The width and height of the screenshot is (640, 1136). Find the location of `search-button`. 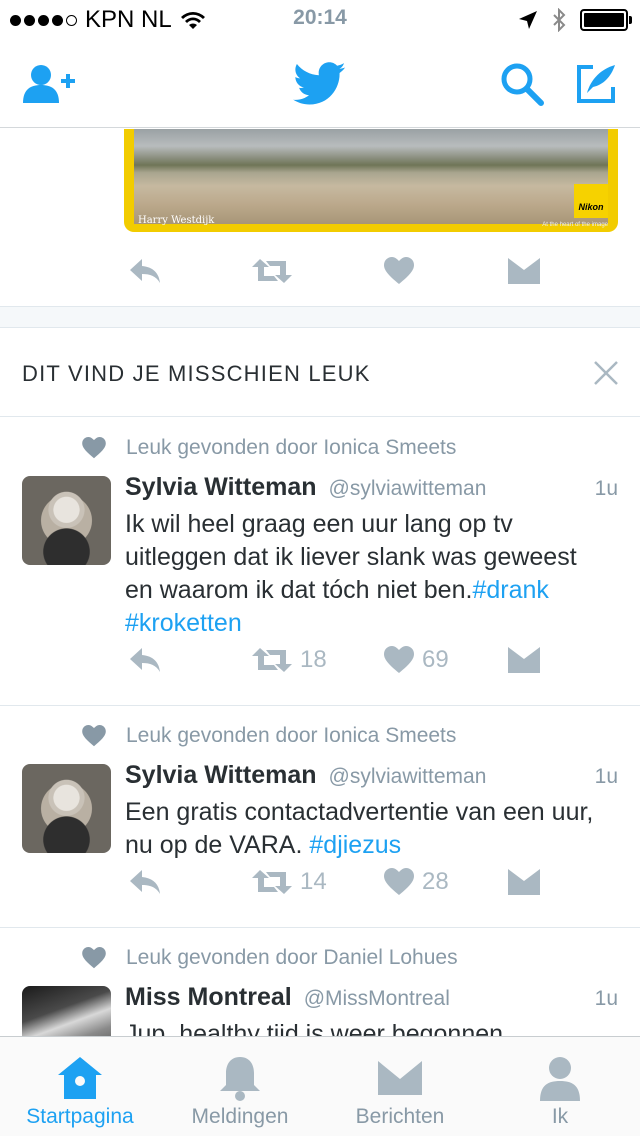

search-button is located at coordinates (522, 84).